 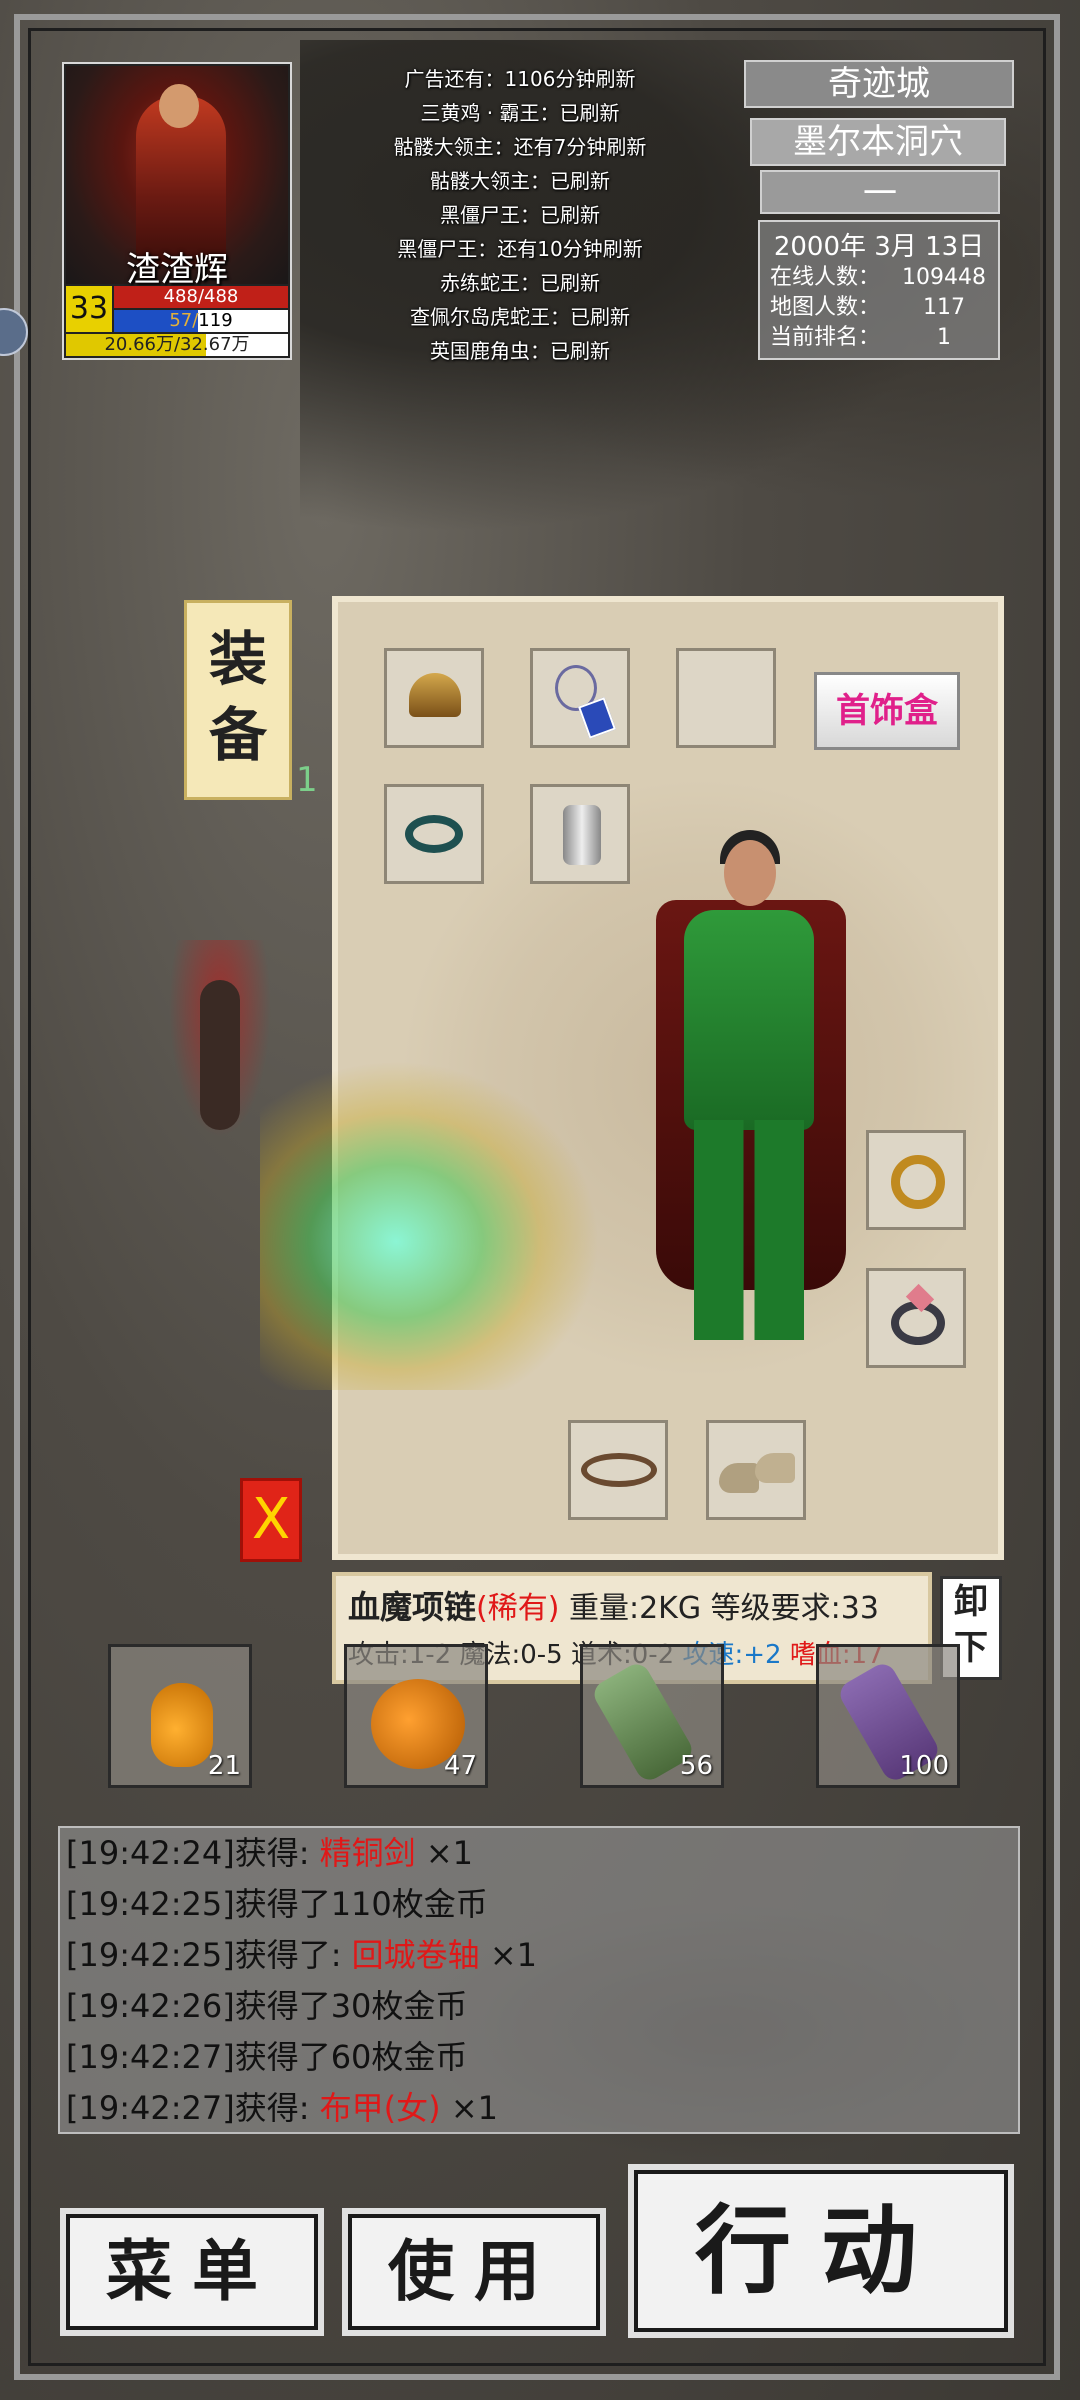 What do you see at coordinates (209, 1955) in the screenshot?
I see `log-text: [19:42:25]获得了:` at bounding box center [209, 1955].